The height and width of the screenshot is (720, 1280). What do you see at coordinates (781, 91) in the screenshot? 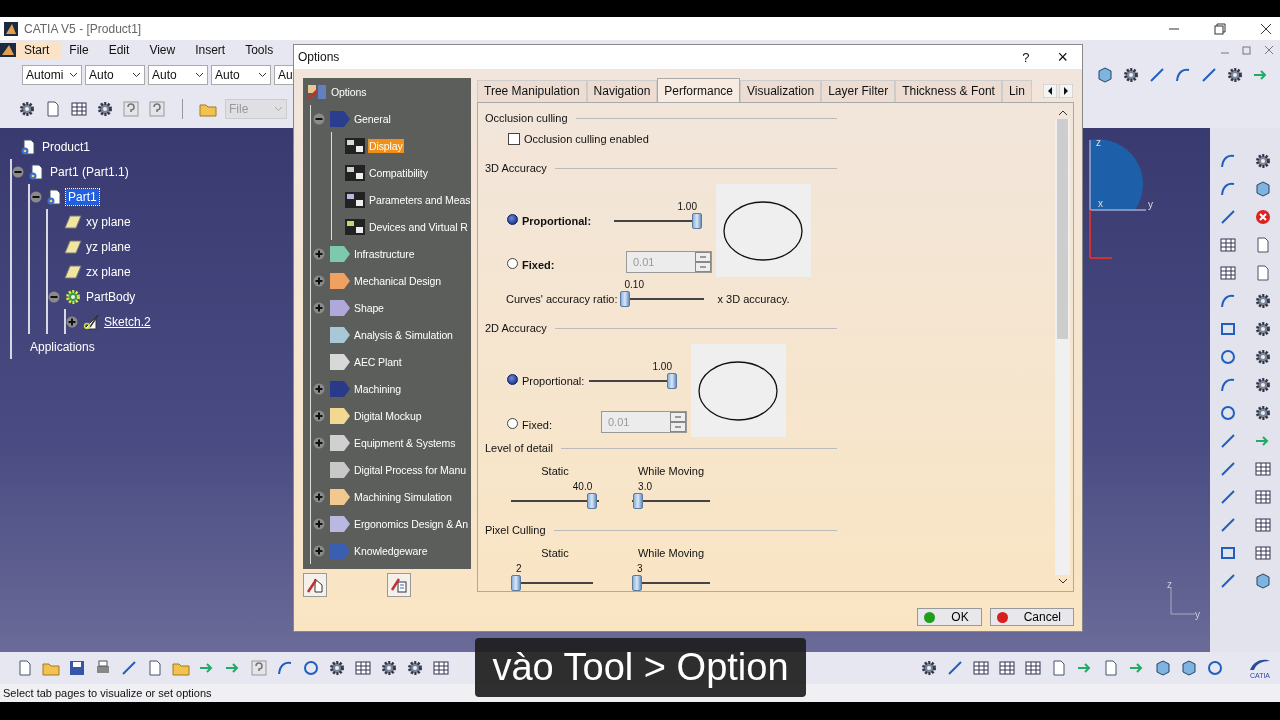
I see `tab: Visualization` at bounding box center [781, 91].